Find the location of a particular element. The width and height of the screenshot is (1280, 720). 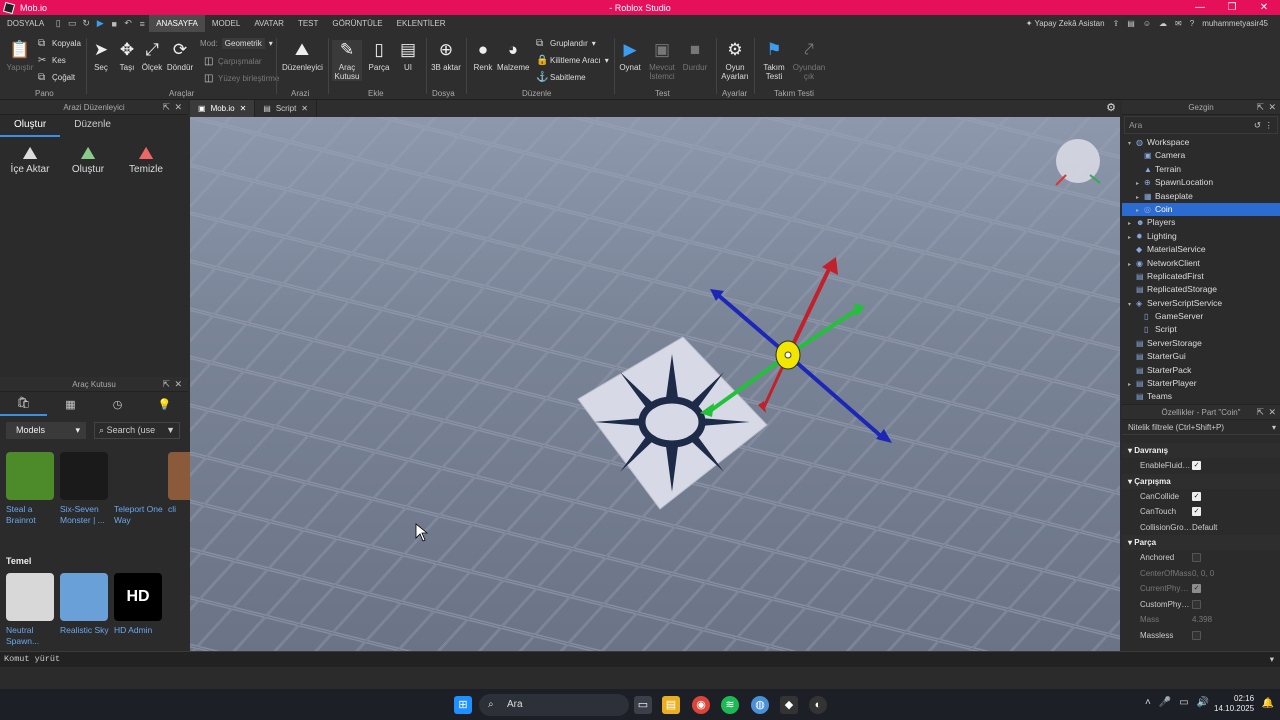

explorer-item: ▸ ▤ StarterPlayer is located at coordinates (1201, 383).